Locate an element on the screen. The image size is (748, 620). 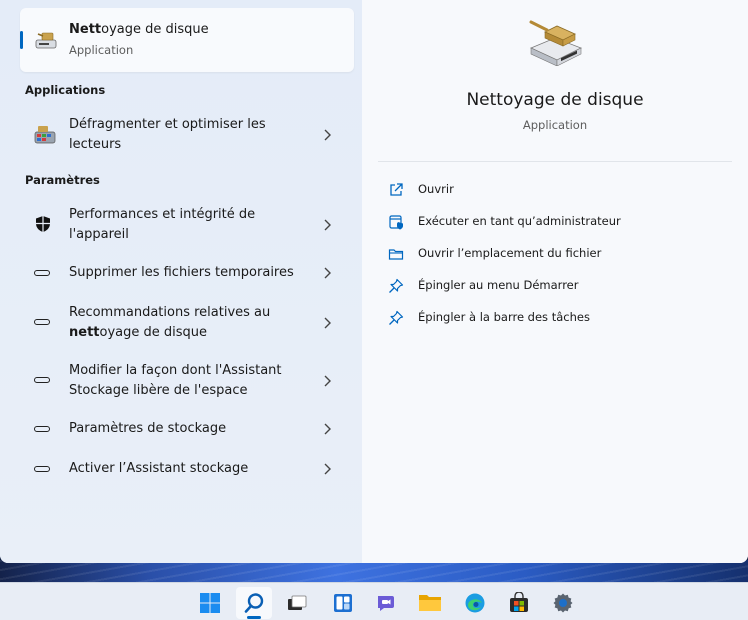
windows-logo-icon is located at coordinates (210, 603).